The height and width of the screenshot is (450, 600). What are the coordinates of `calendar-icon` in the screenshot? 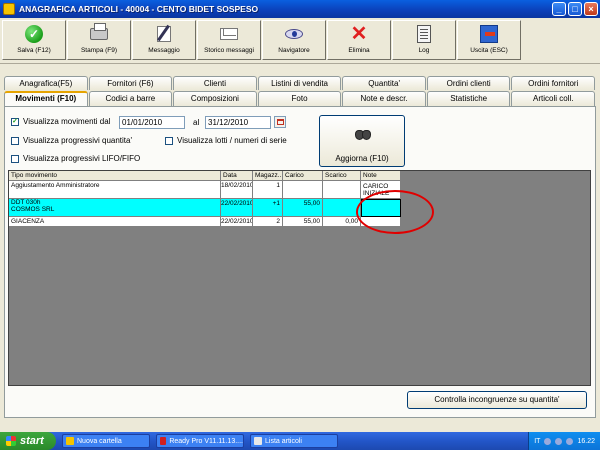 It's located at (280, 122).